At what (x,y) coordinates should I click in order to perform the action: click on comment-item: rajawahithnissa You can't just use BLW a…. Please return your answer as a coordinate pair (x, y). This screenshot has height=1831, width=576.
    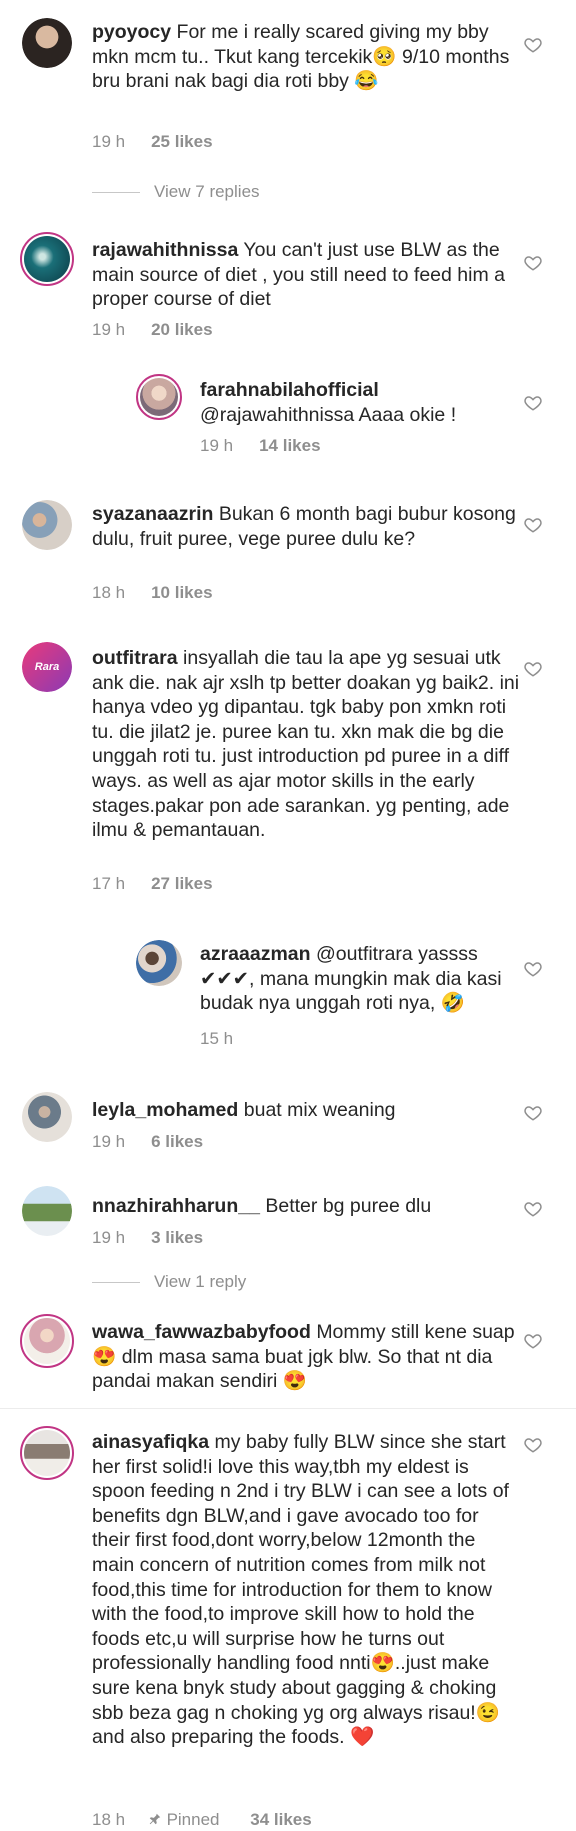
    Looking at the image, I should click on (288, 280).